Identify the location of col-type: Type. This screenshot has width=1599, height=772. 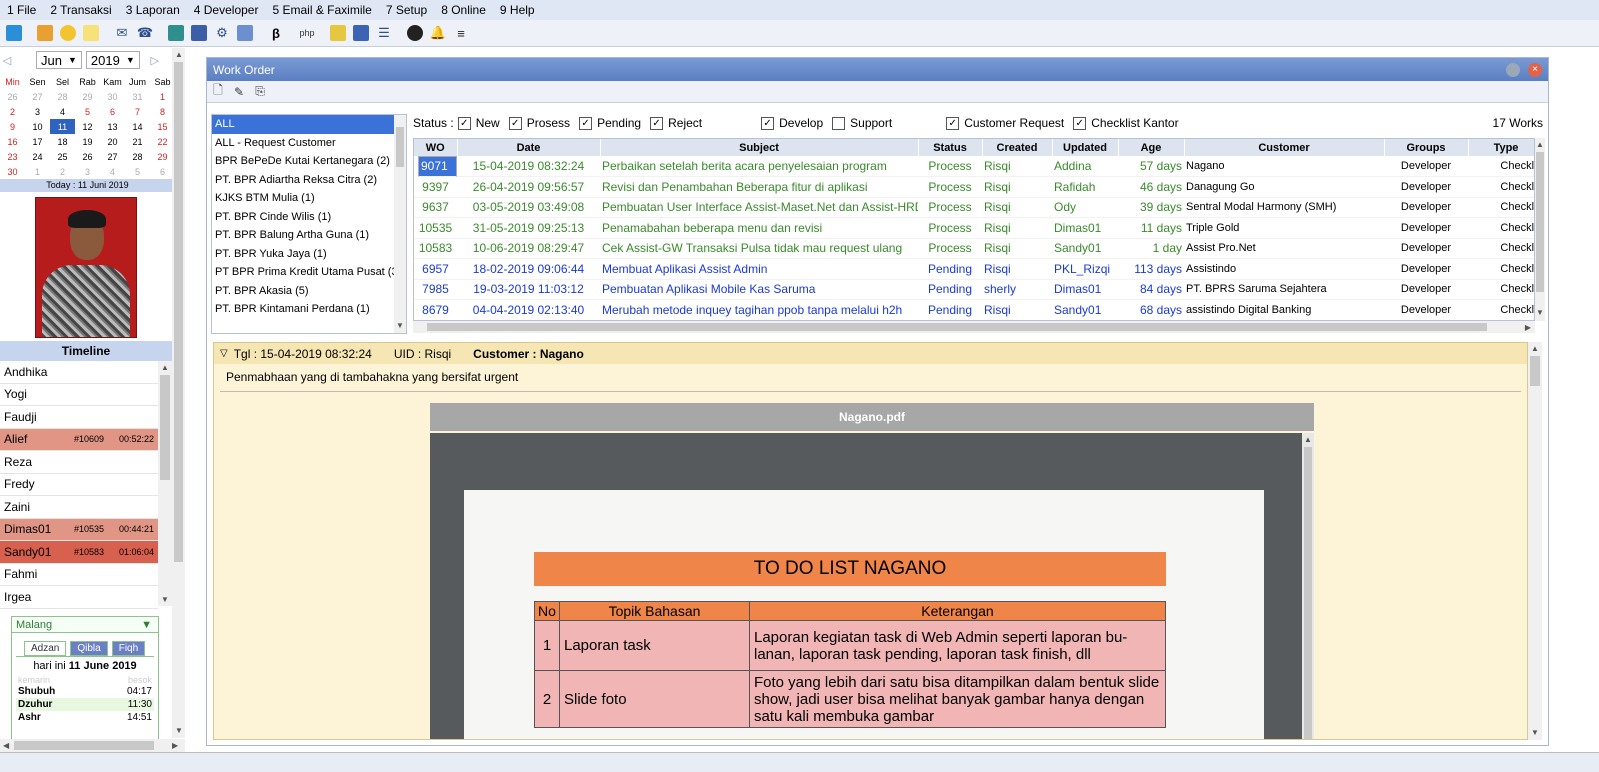
(1501, 147).